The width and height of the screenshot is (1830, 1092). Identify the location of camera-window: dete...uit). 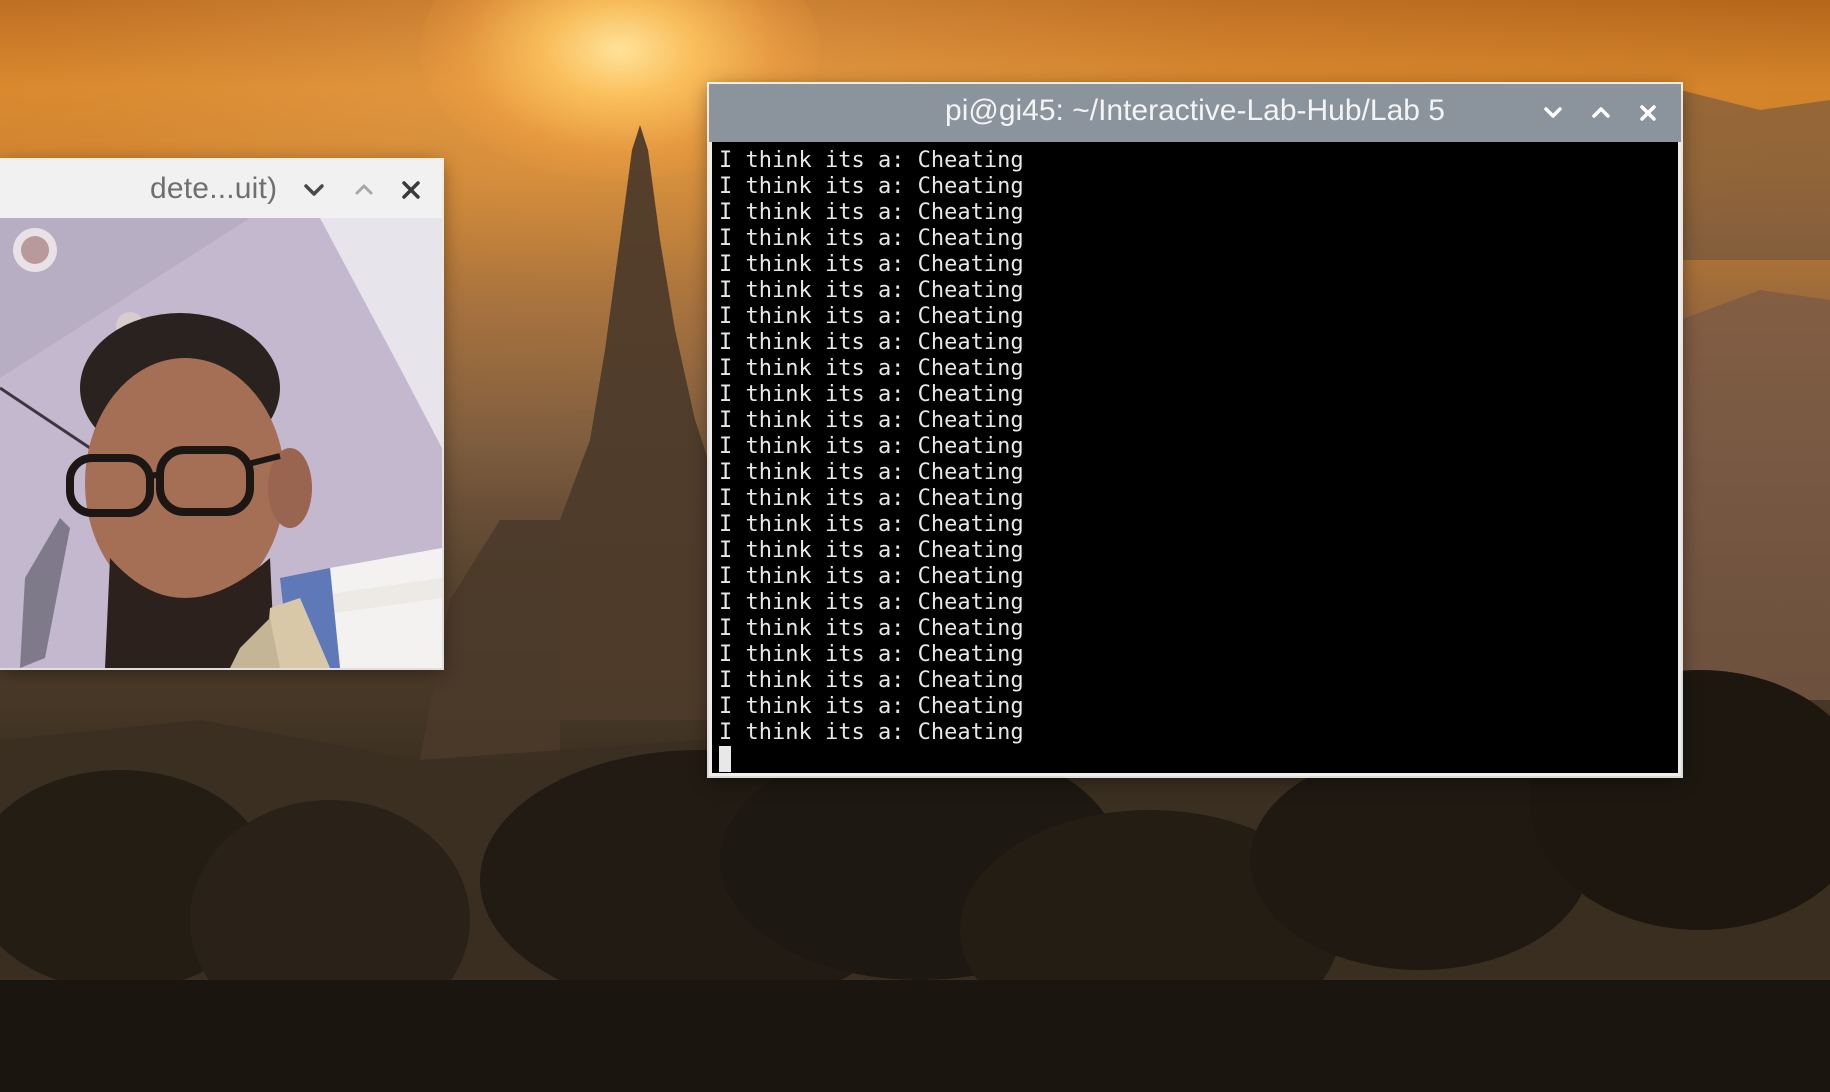
(221, 414).